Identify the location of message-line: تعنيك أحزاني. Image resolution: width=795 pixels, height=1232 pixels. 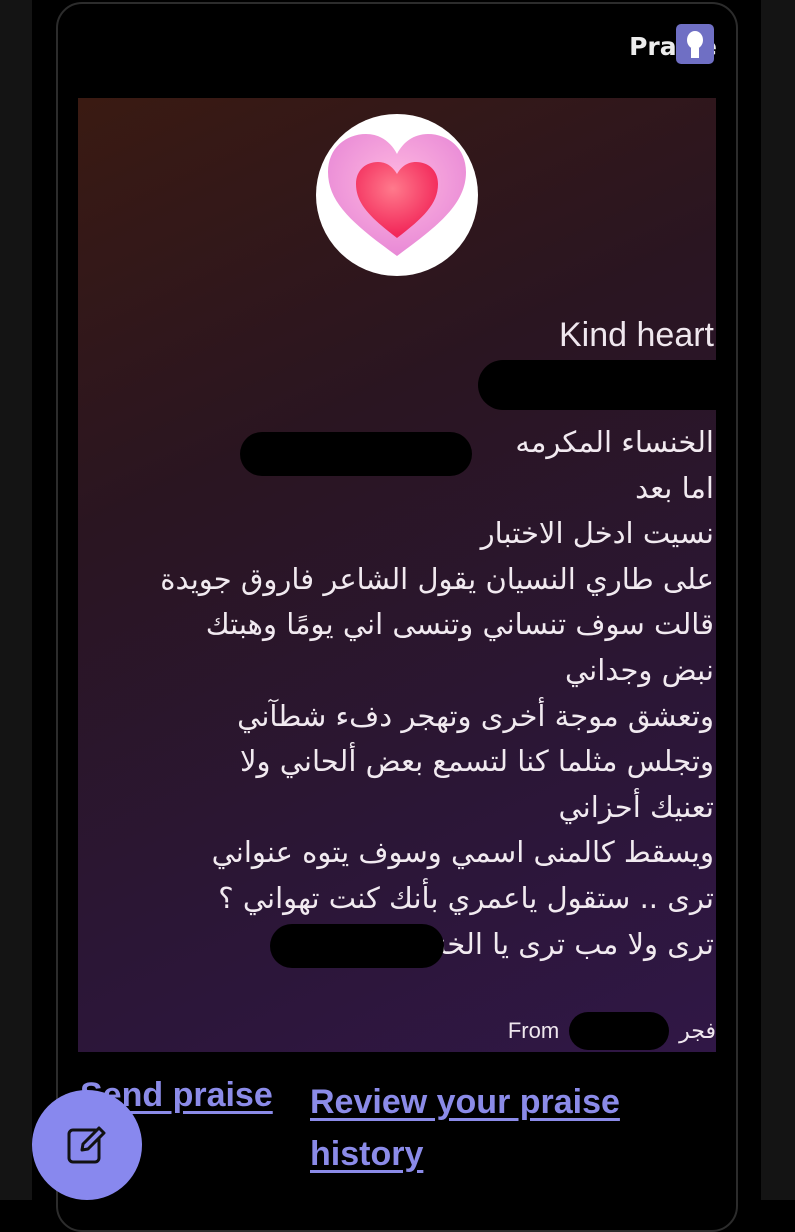
(636, 806).